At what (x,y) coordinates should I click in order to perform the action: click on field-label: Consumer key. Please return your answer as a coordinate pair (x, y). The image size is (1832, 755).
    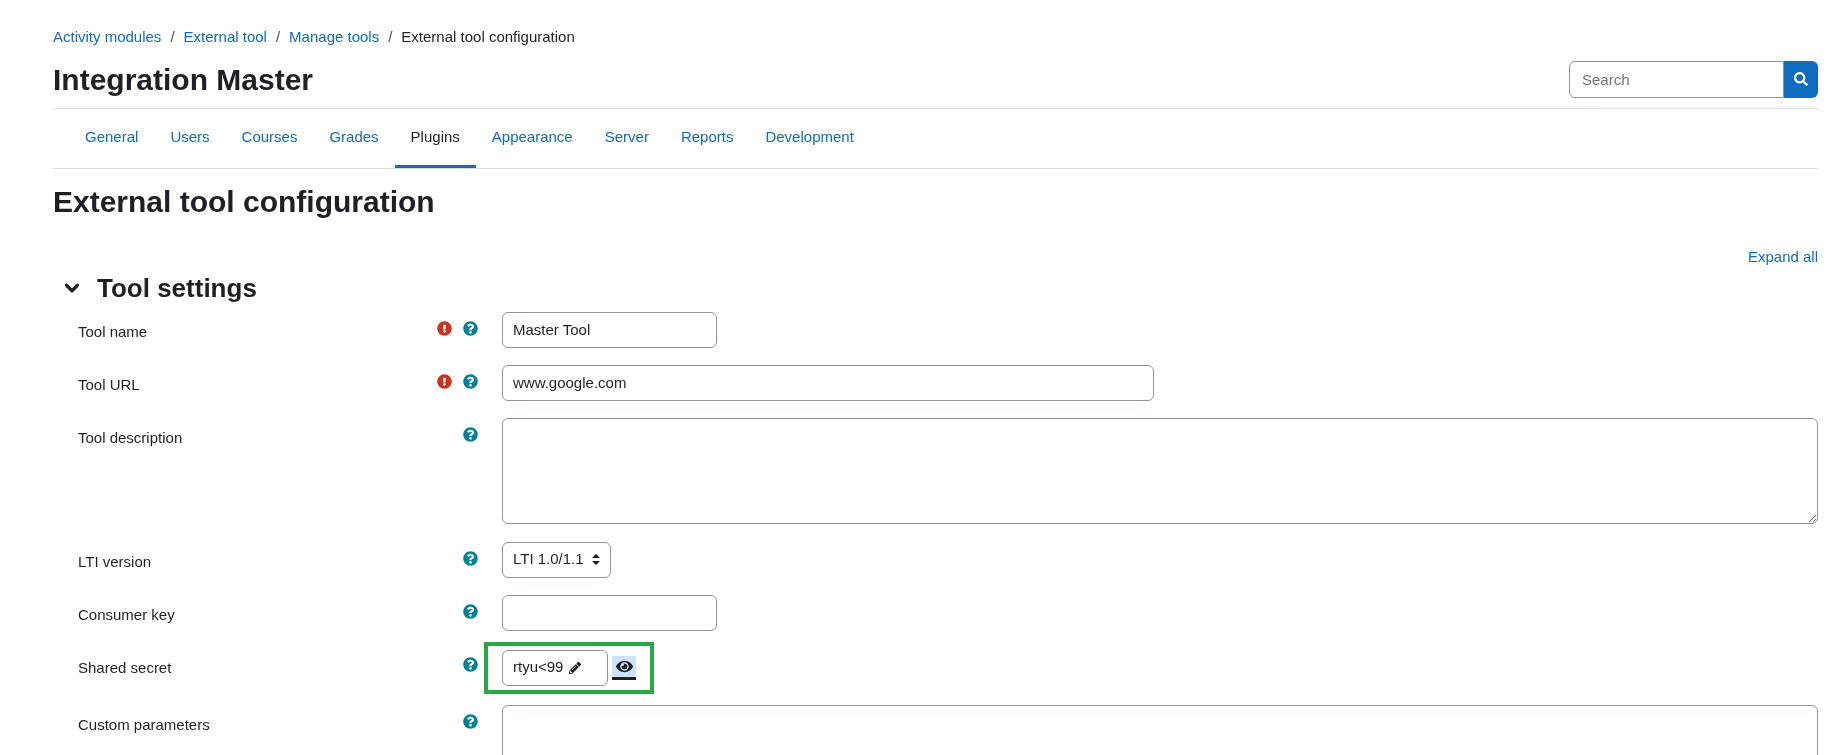
    Looking at the image, I should click on (126, 614).